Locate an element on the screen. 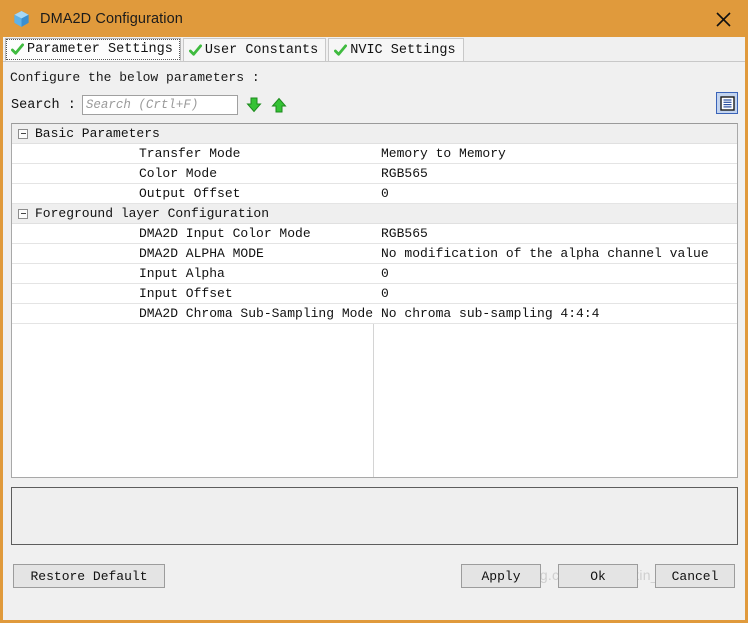 Image resolution: width=748 pixels, height=623 pixels. window-title: DMA2D Configuration is located at coordinates (111, 18).